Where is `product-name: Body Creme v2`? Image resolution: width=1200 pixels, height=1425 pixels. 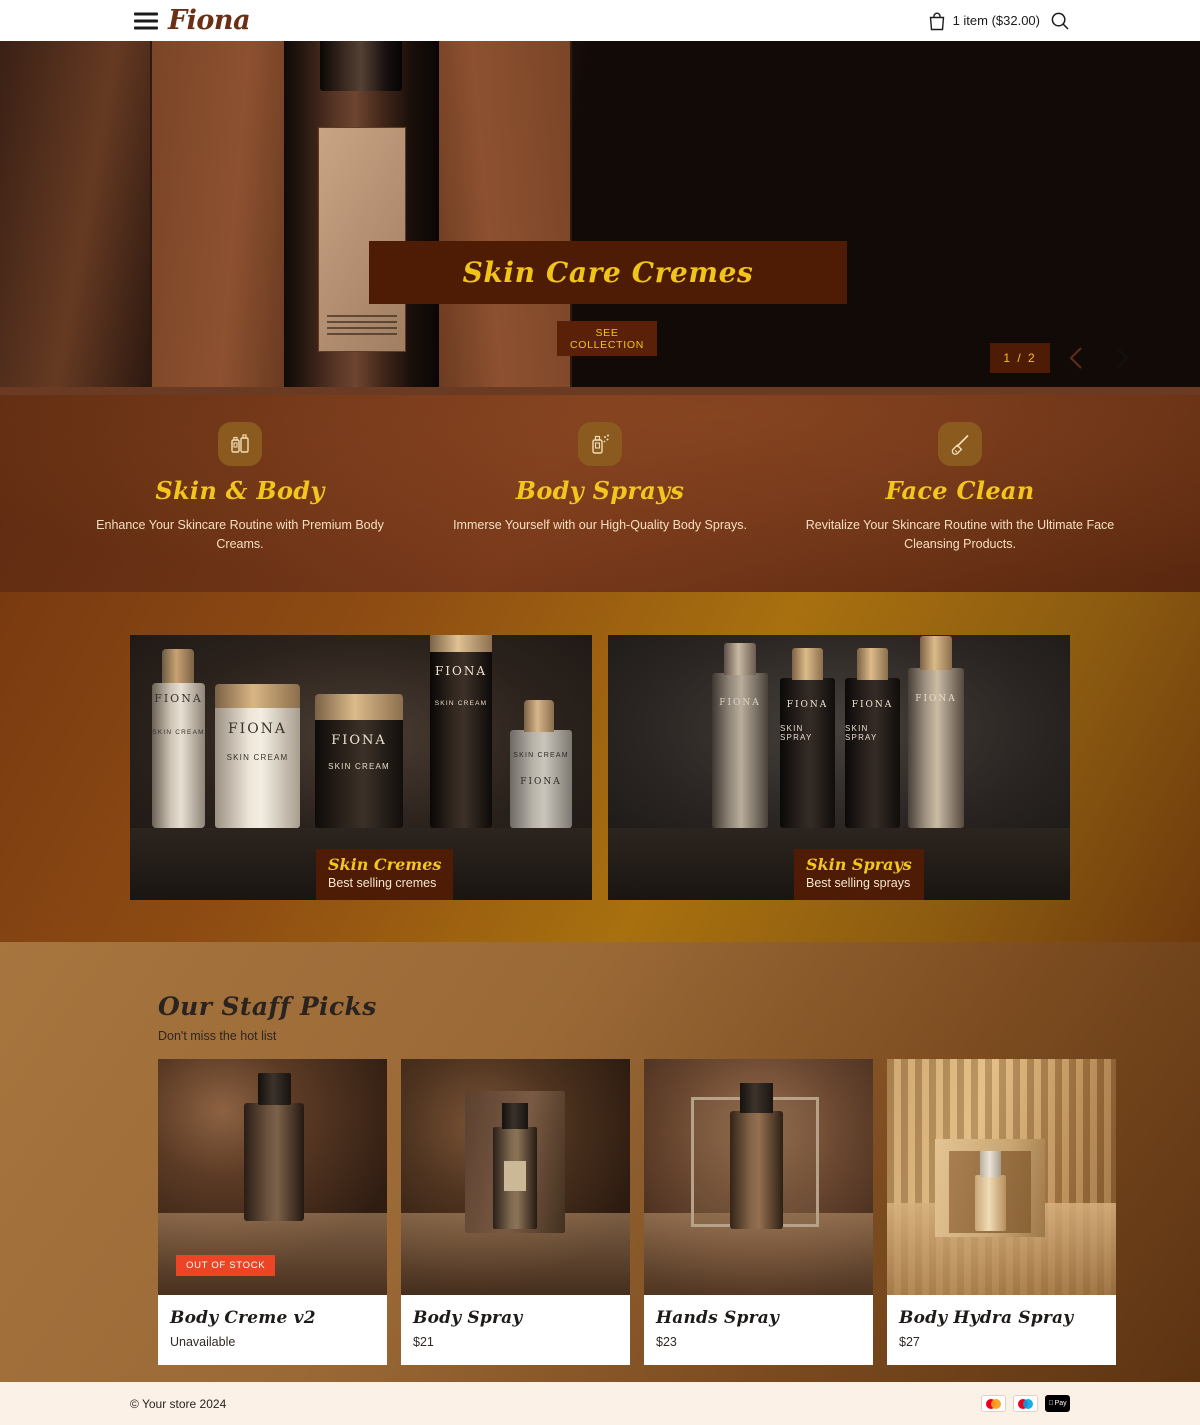 product-name: Body Creme v2 is located at coordinates (243, 1318).